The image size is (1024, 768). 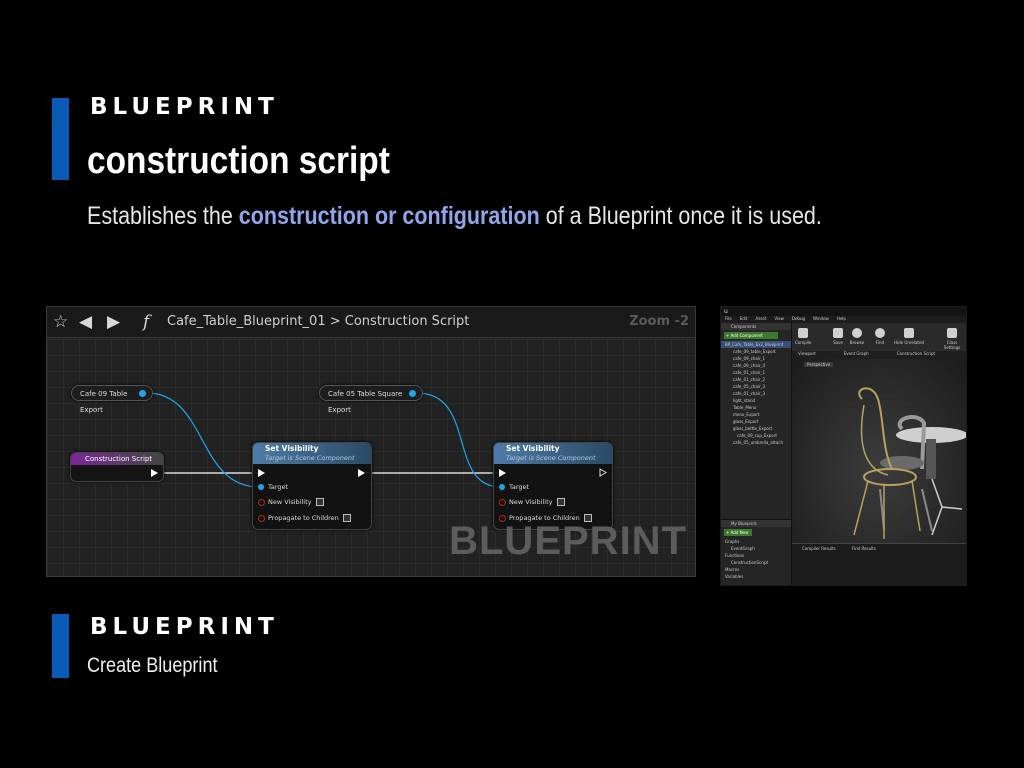 I want to click on tab-construction-script: Construction Script, so click(x=916, y=353).